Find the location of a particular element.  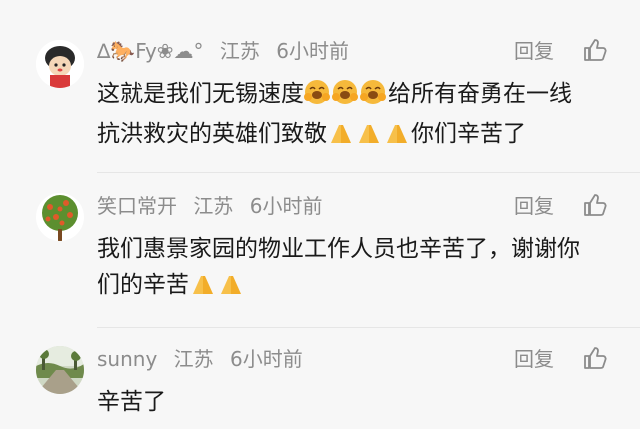

username: ∆🐎Fy❀☁° is located at coordinates (150, 51).